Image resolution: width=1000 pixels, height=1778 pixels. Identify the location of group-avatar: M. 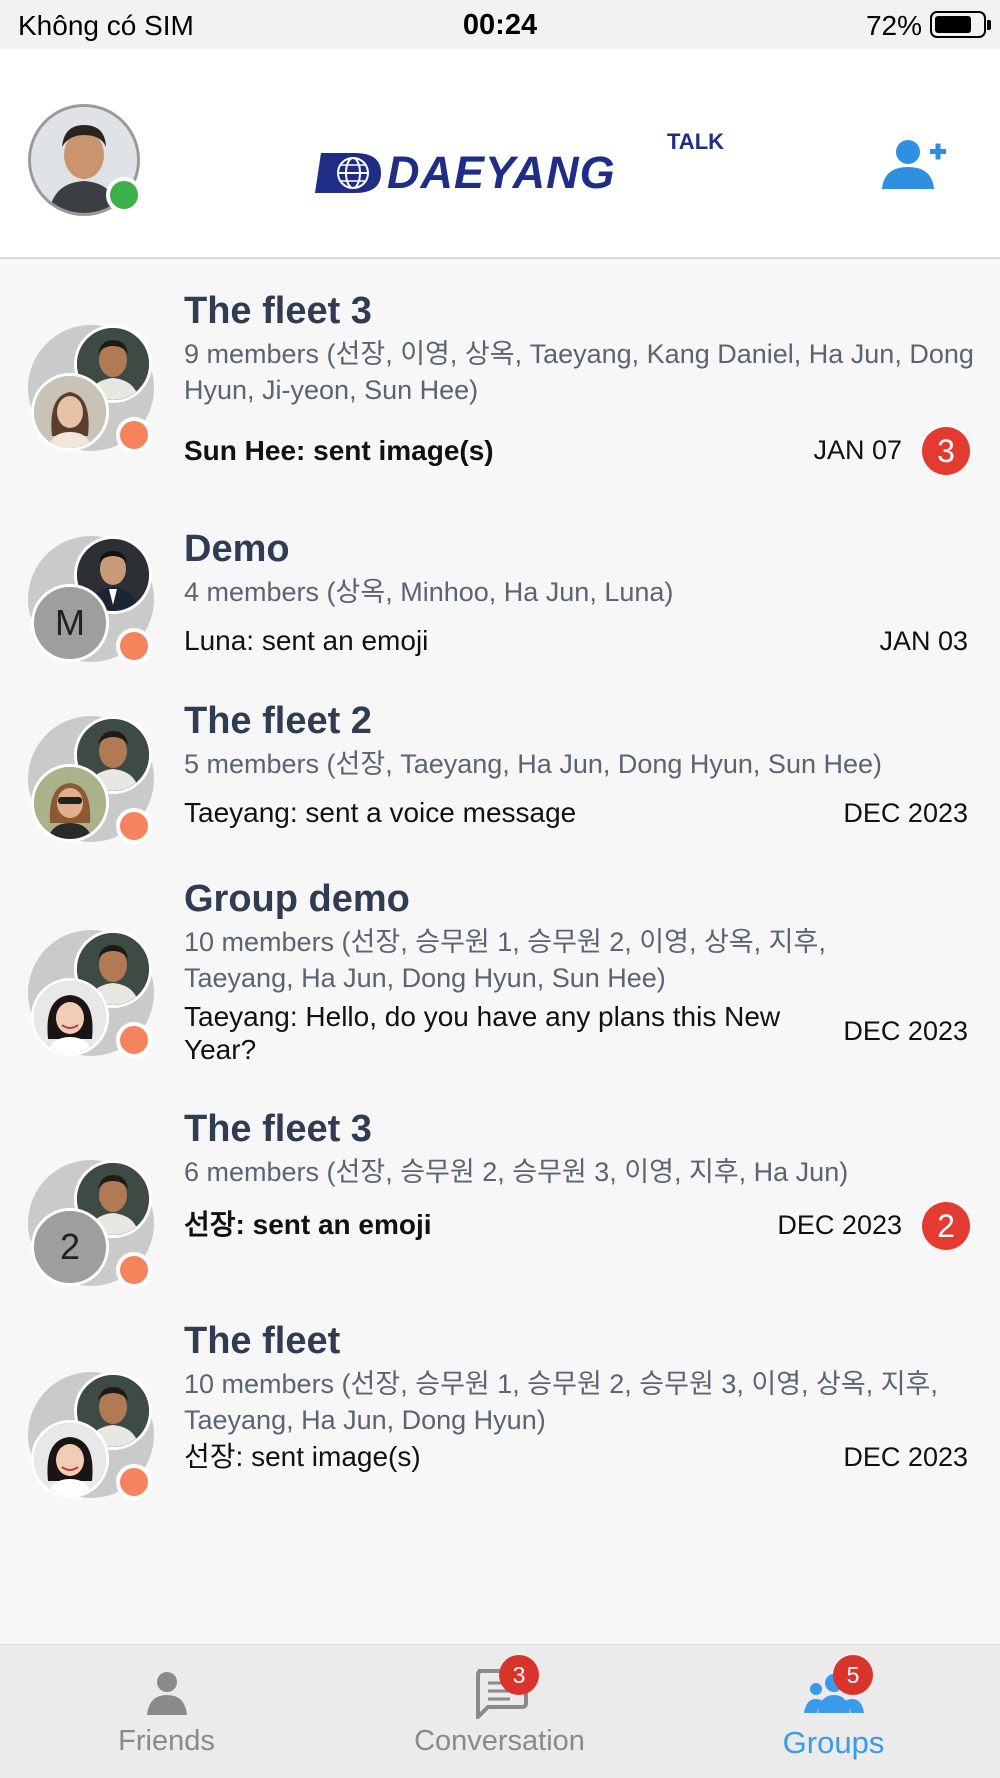
(93, 601).